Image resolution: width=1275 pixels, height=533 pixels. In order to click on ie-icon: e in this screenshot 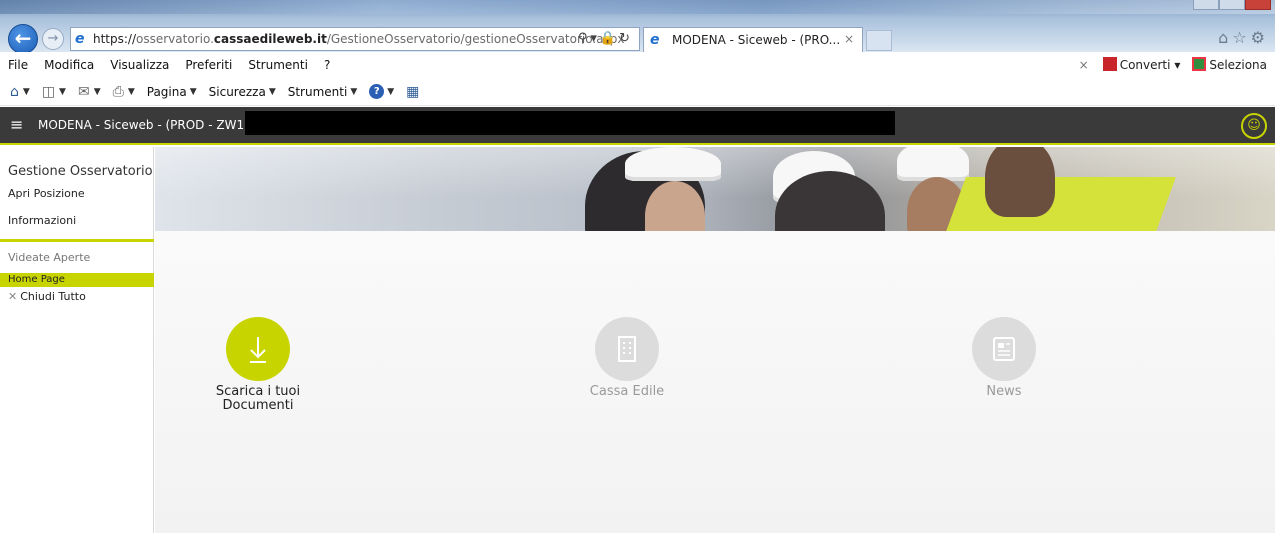, I will do `click(80, 39)`.